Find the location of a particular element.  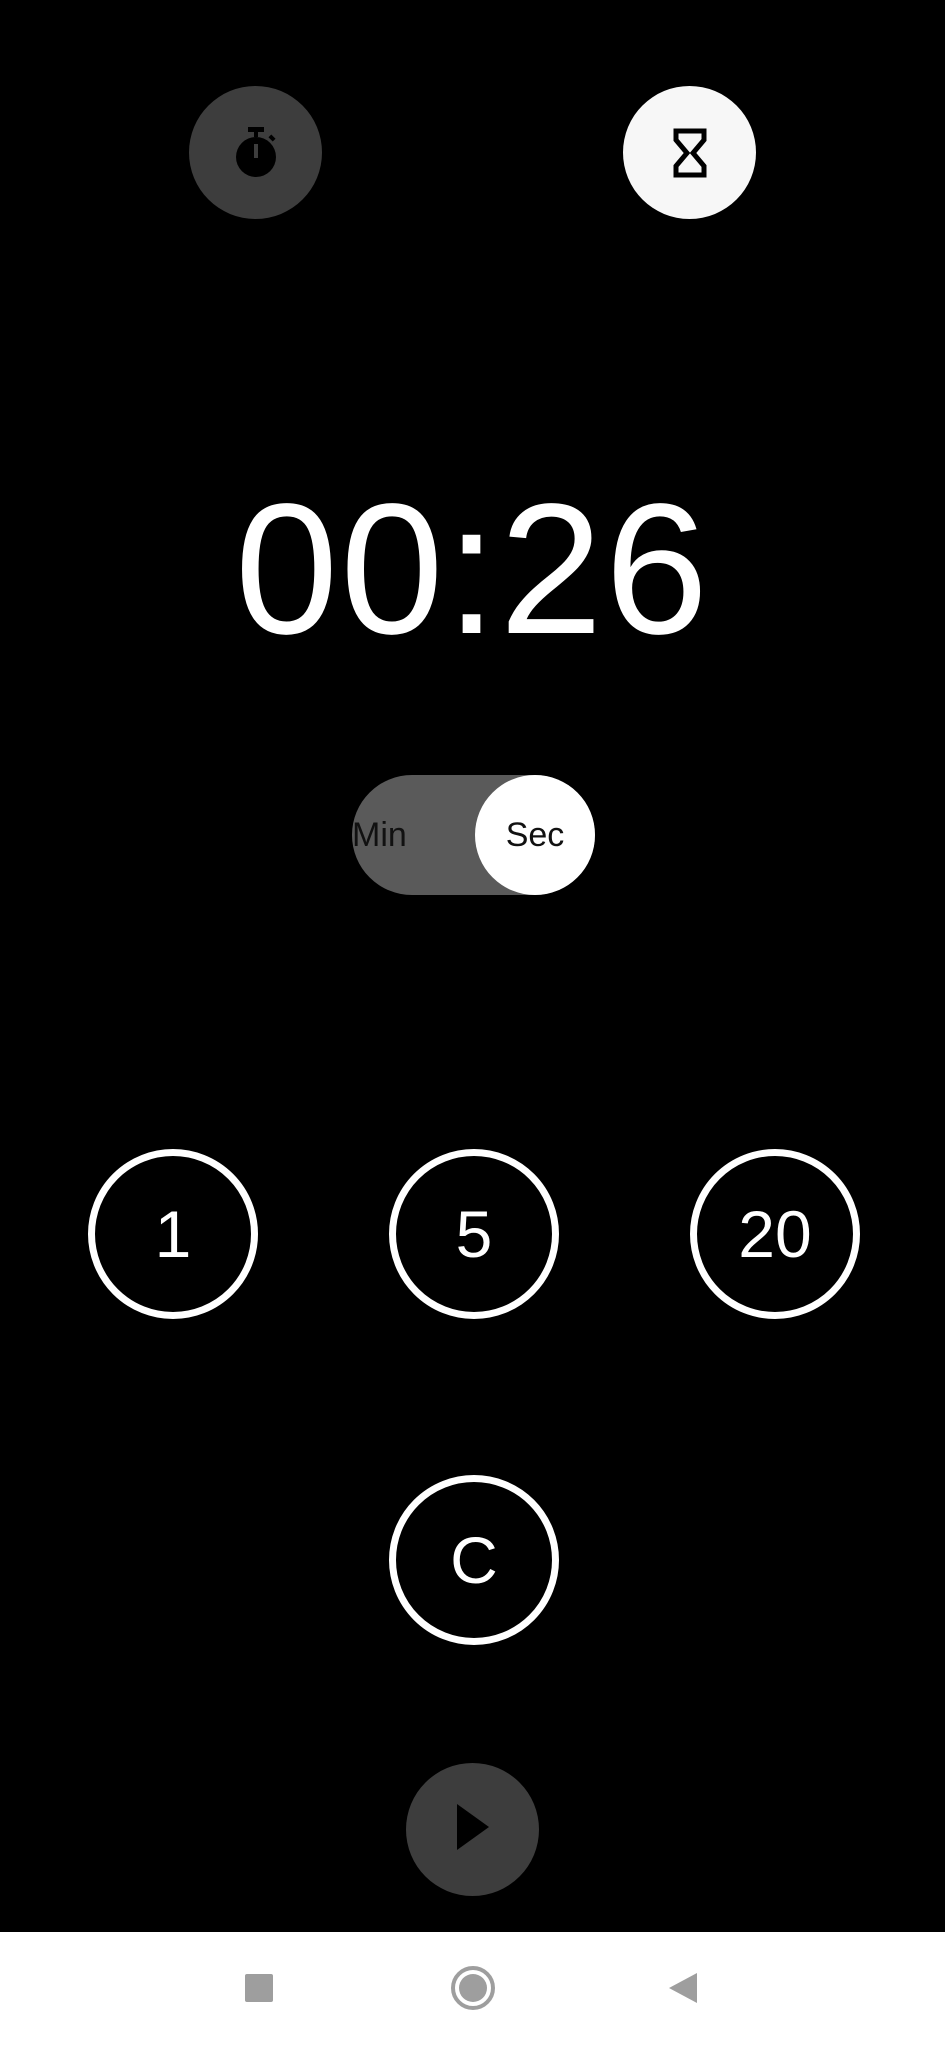

back-button is located at coordinates (683, 1990).